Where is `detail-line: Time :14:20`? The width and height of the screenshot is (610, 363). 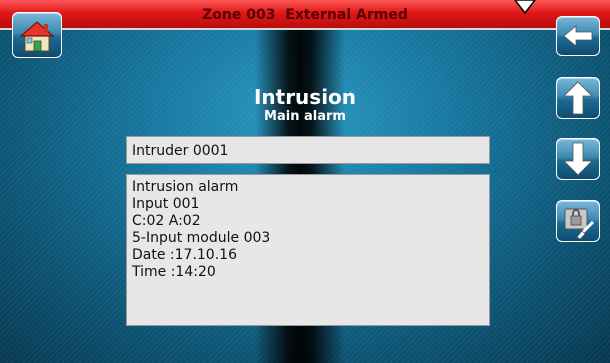
detail-line: Time :14:20 is located at coordinates (174, 272).